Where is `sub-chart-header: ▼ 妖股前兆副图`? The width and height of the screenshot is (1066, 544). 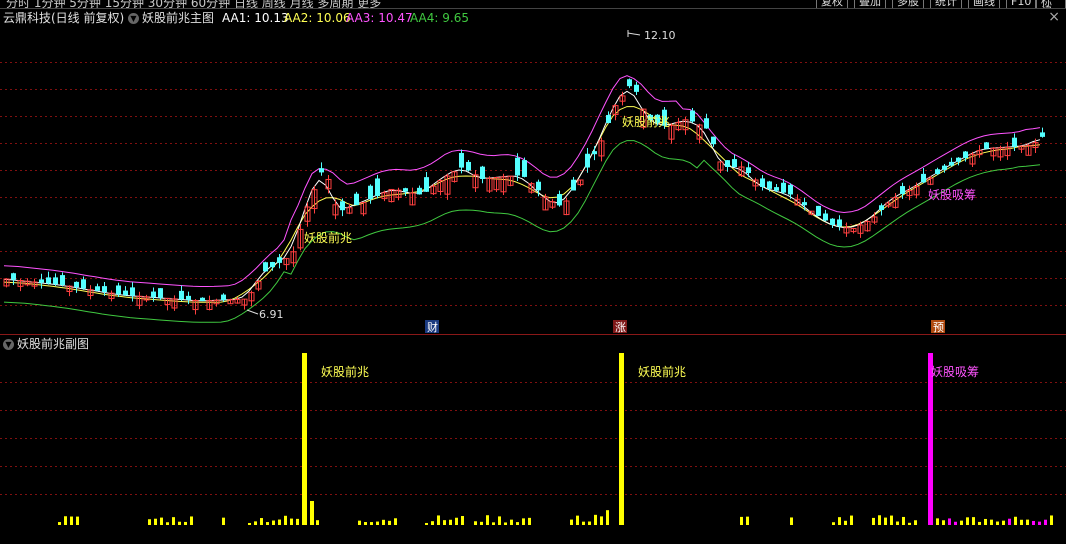
sub-chart-header: ▼ 妖股前兆副图 is located at coordinates (533, 344).